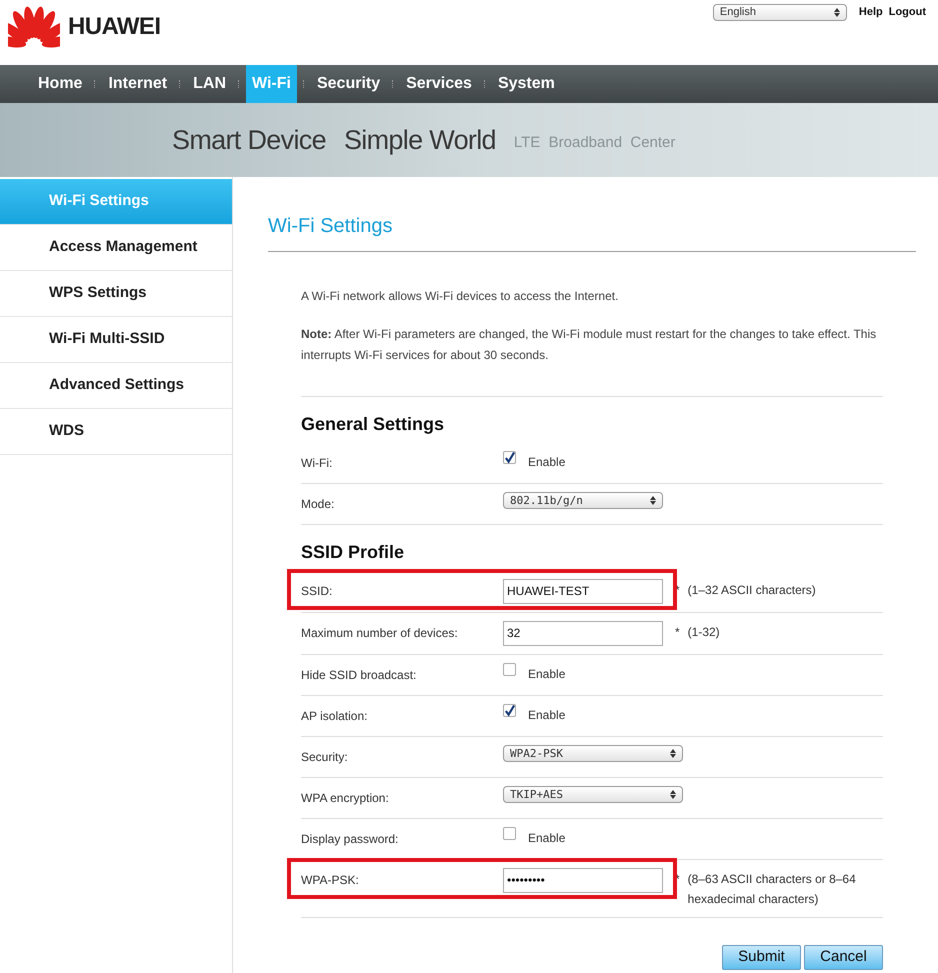 This screenshot has width=938, height=973. What do you see at coordinates (583, 880) in the screenshot?
I see `input-field: •••••••••` at bounding box center [583, 880].